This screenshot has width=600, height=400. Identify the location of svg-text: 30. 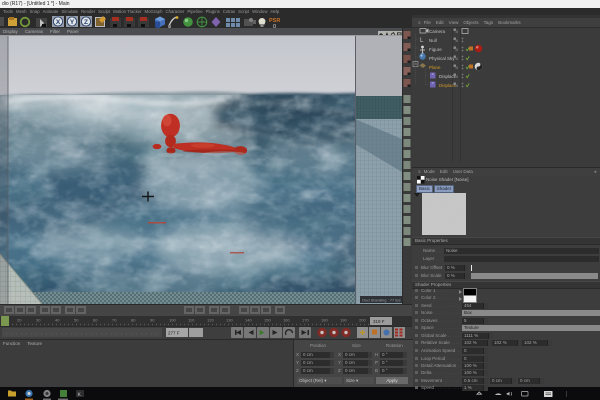
(38, 320).